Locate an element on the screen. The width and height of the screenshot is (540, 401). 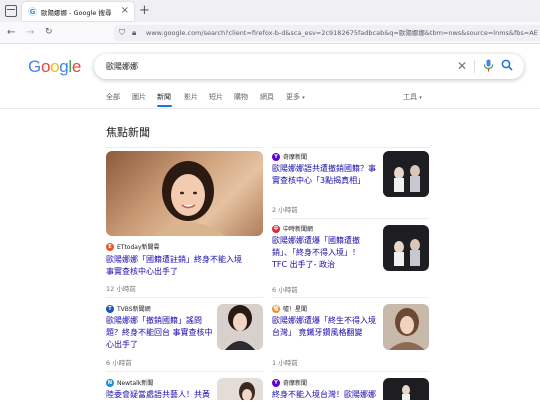
filter-more: 更多 ▾ is located at coordinates (295, 97).